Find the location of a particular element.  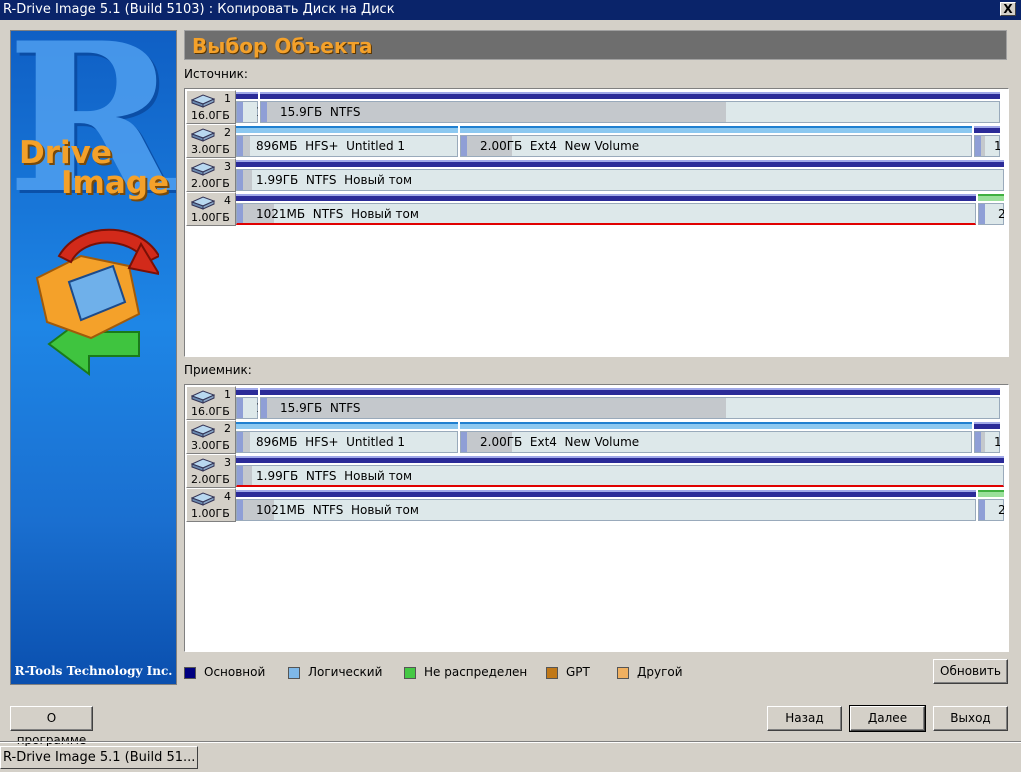

disk-number: 4 is located at coordinates (227, 496).